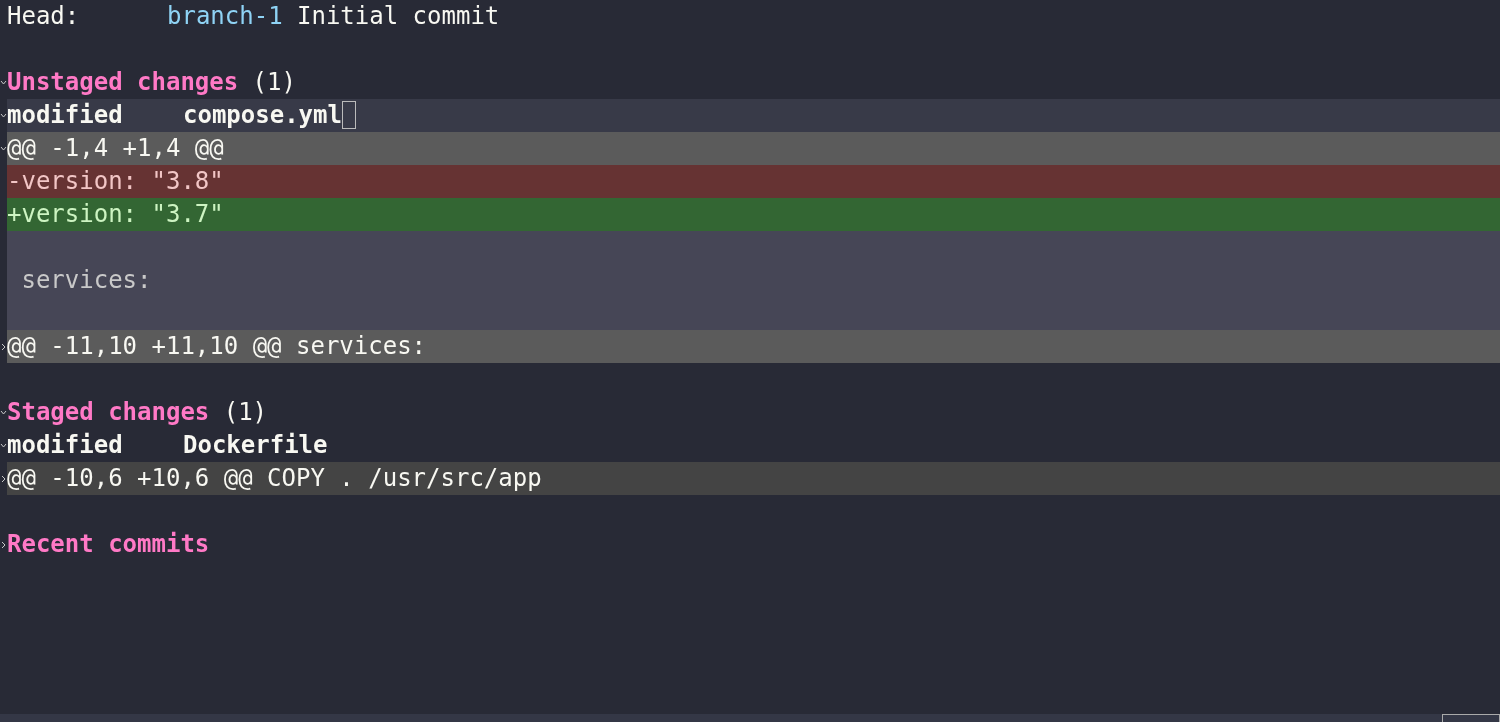 Image resolution: width=1500 pixels, height=722 pixels. I want to click on branch-name: branch-1, so click(225, 16).